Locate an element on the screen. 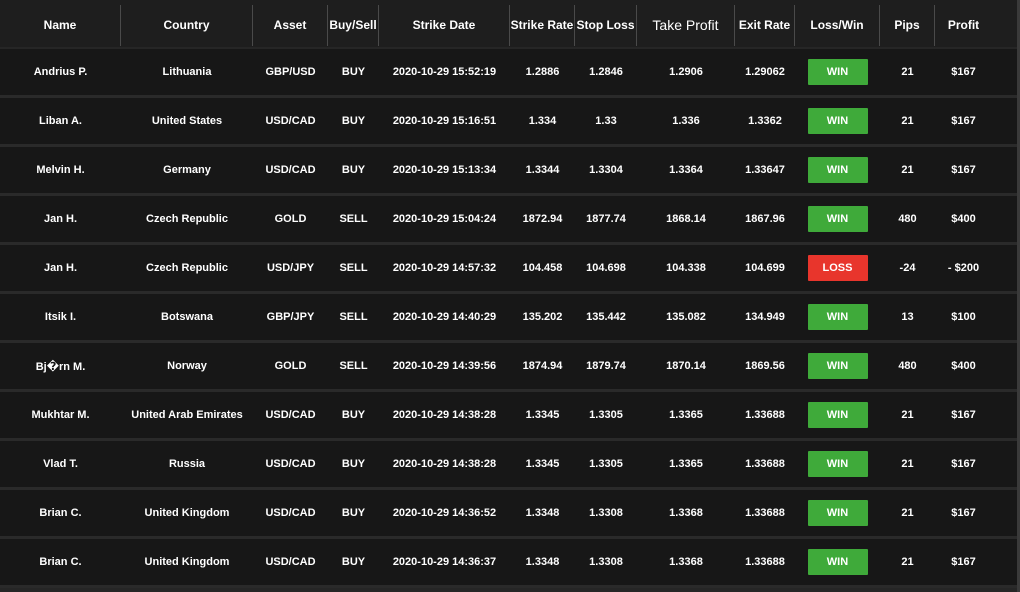  cell-name: Mukhtar M. is located at coordinates (60, 415).